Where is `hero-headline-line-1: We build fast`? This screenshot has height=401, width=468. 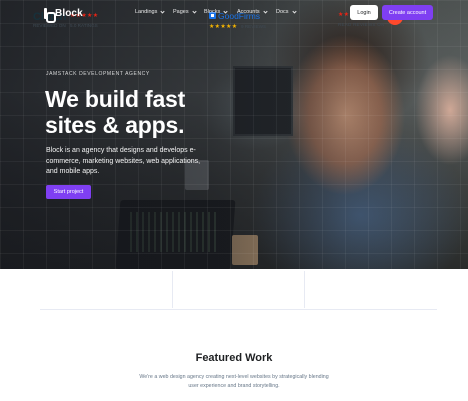 hero-headline-line-1: We build fast is located at coordinates (115, 99).